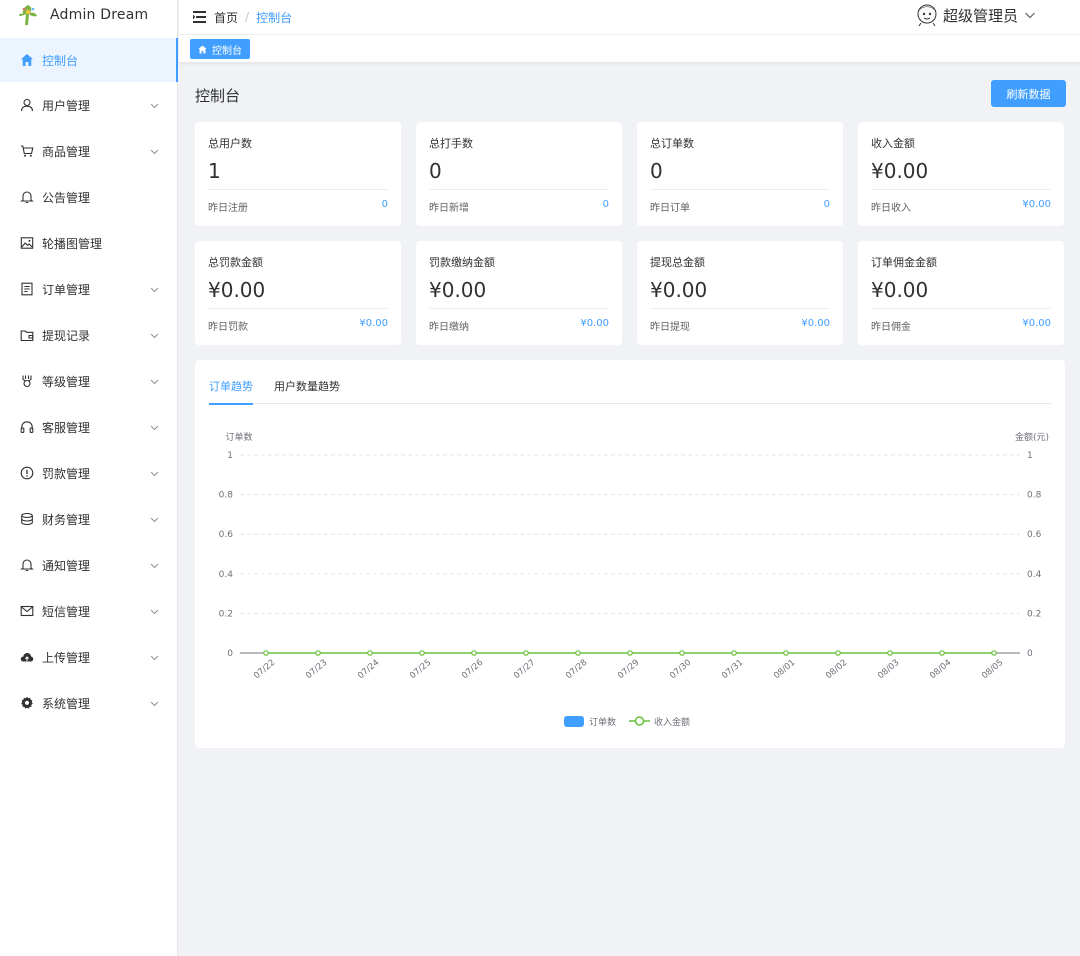  What do you see at coordinates (27, 381) in the screenshot?
I see `medal-icon` at bounding box center [27, 381].